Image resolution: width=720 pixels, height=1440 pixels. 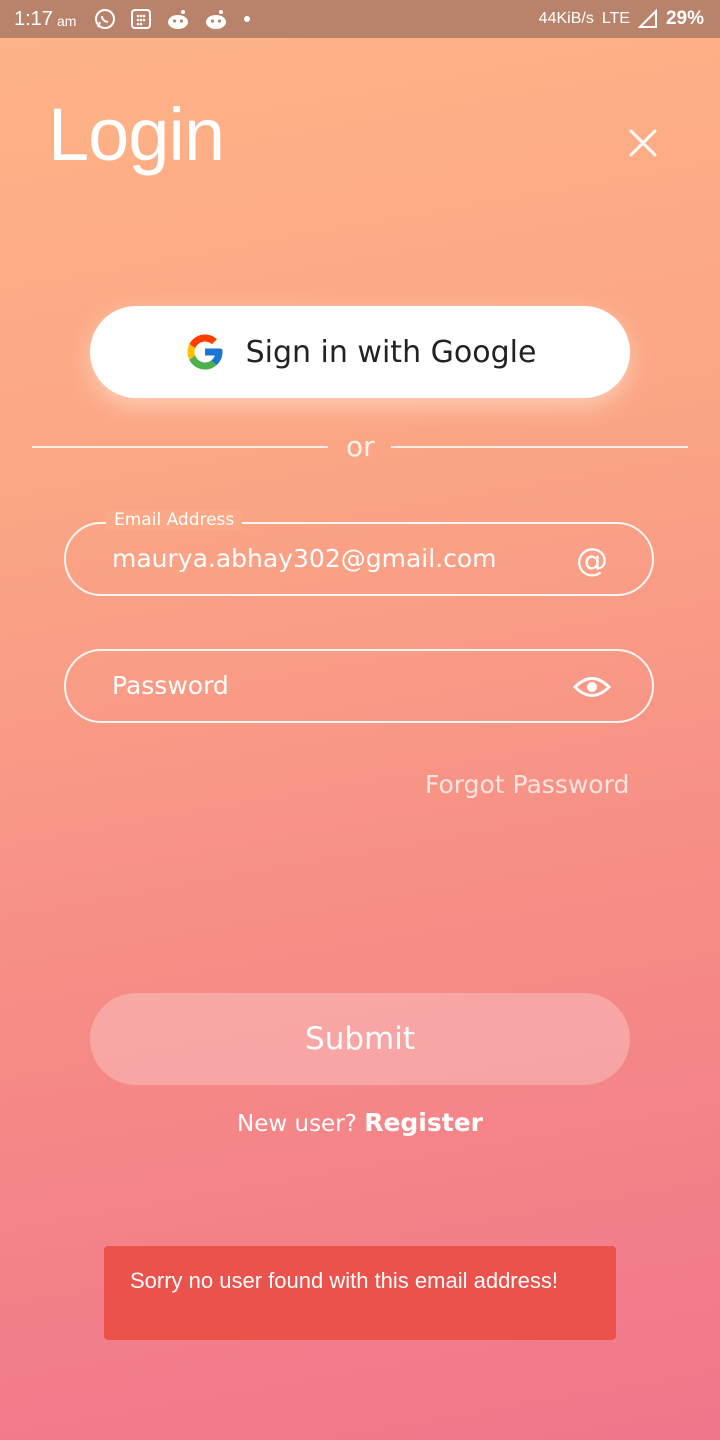 I want to click on register-link: Register, so click(x=423, y=1122).